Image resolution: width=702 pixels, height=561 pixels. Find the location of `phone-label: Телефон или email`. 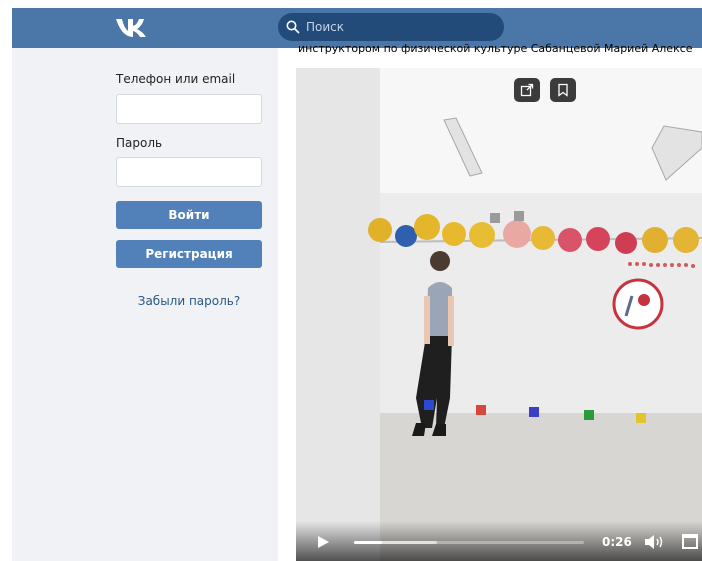

phone-label: Телефон или email is located at coordinates (176, 79).